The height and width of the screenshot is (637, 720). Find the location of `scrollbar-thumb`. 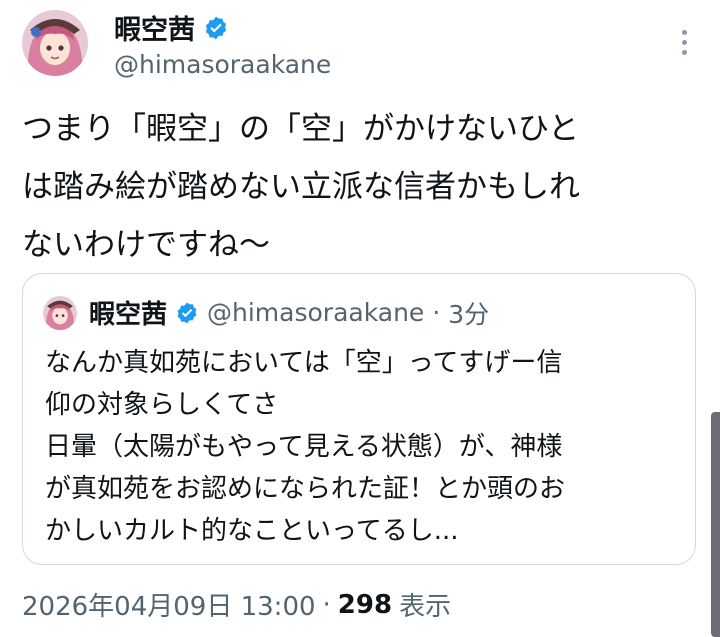

scrollbar-thumb is located at coordinates (715, 524).